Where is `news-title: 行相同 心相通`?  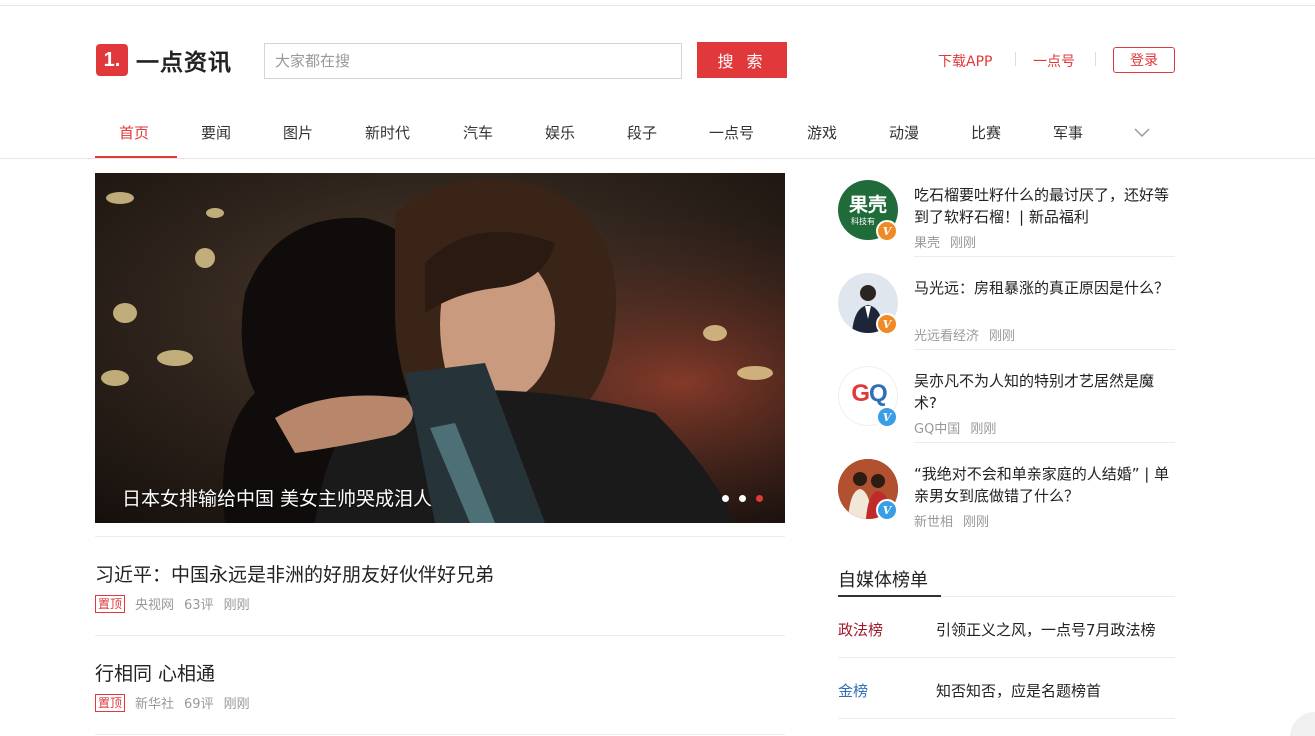
news-title: 行相同 心相通 is located at coordinates (155, 672).